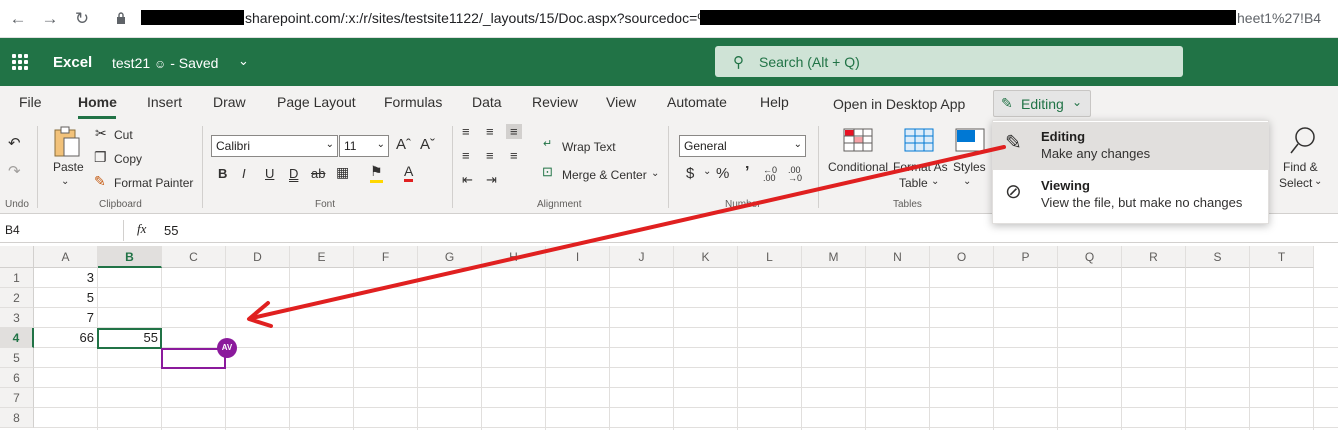 The height and width of the screenshot is (430, 1338). What do you see at coordinates (770, 257) in the screenshot?
I see `column-header: L` at bounding box center [770, 257].